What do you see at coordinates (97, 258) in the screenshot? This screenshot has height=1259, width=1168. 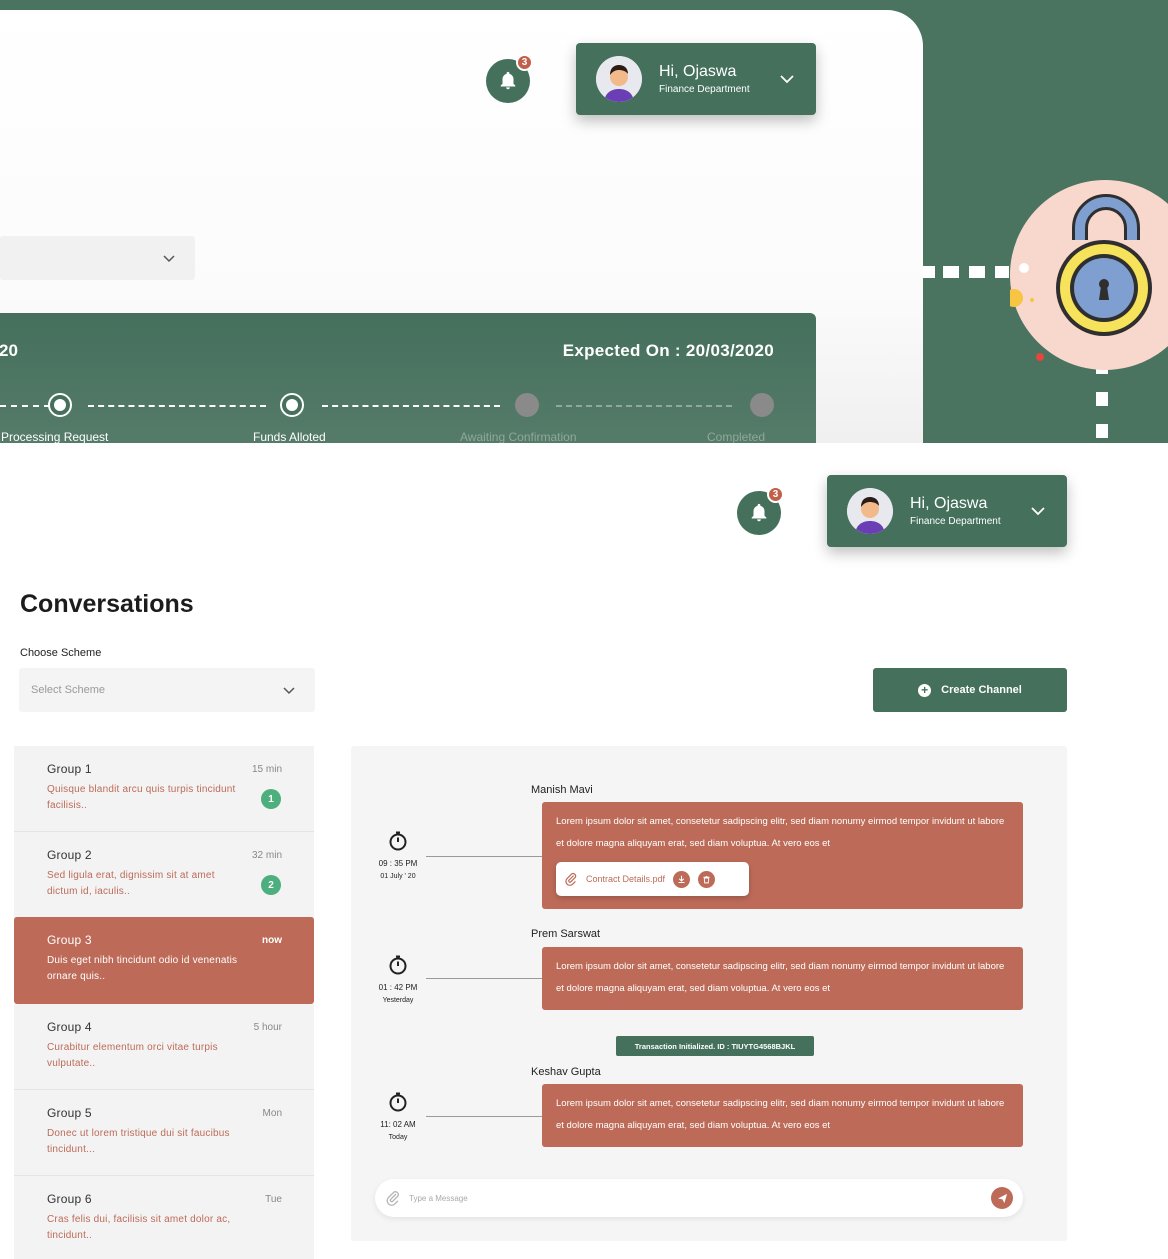 I see `background-scheme-select` at bounding box center [97, 258].